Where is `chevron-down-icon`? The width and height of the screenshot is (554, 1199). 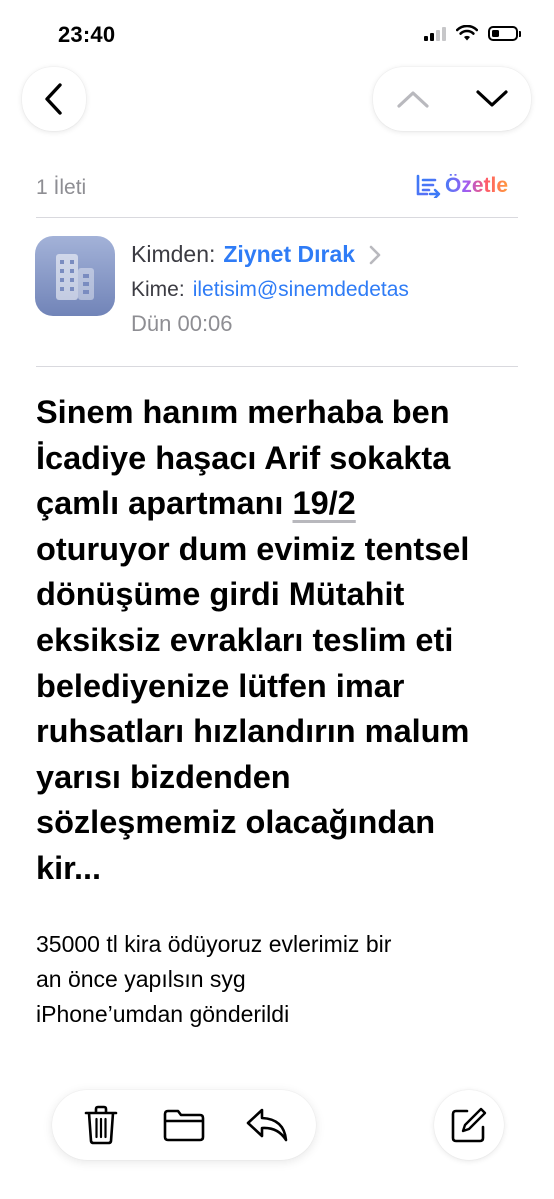
chevron-down-icon is located at coordinates (491, 98).